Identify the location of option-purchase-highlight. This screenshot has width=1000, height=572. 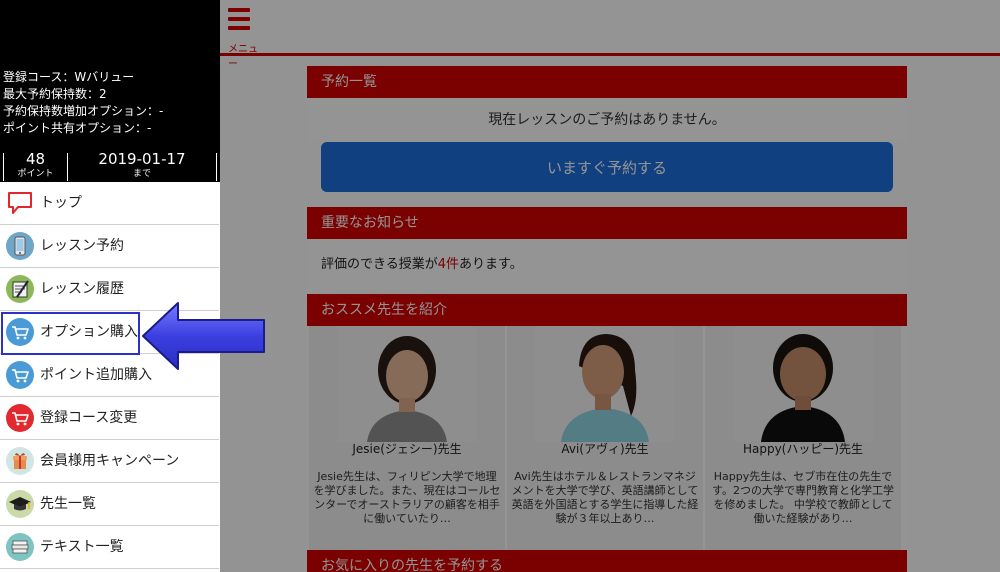
(70, 333).